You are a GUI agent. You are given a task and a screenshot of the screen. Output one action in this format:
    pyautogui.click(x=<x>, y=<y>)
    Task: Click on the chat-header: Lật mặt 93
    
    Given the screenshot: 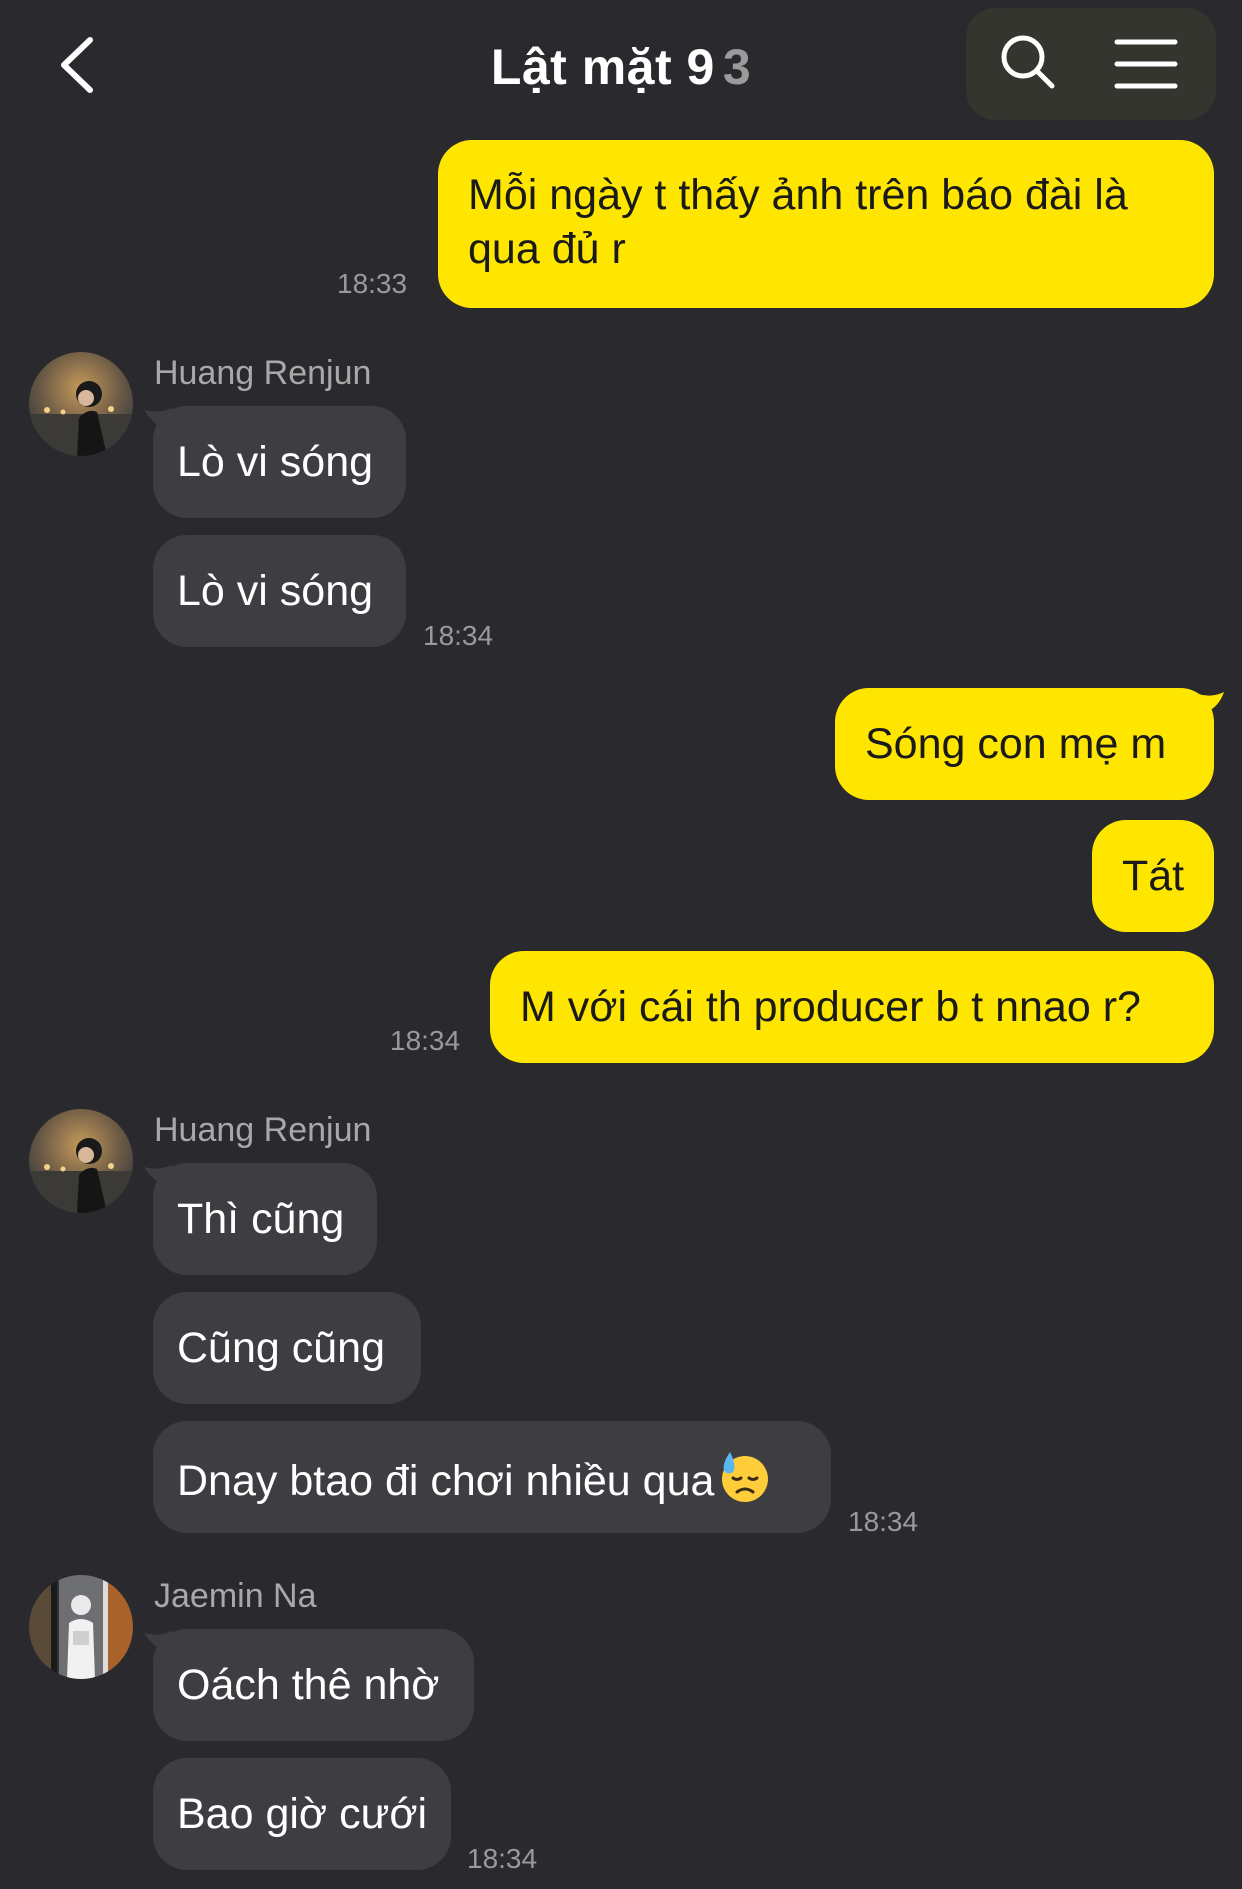 What is the action you would take?
    pyautogui.click(x=621, y=65)
    